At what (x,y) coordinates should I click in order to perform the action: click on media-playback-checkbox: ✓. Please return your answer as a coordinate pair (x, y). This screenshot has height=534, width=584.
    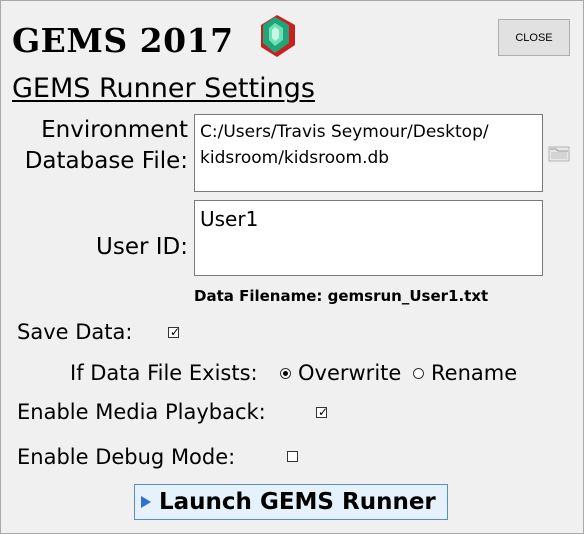
    Looking at the image, I should click on (322, 412).